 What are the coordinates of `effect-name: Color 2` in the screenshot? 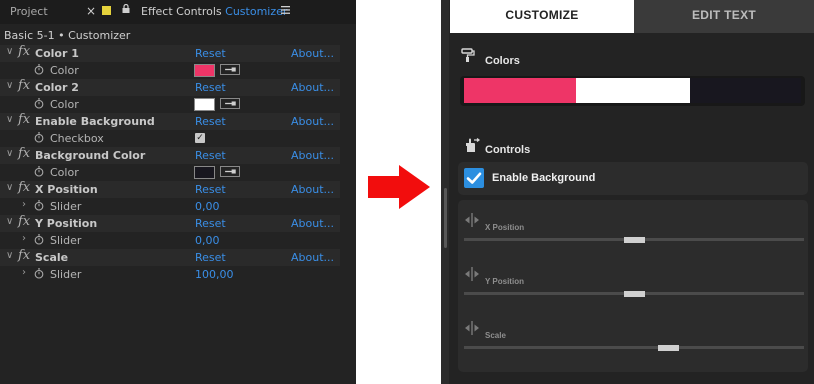 It's located at (57, 87).